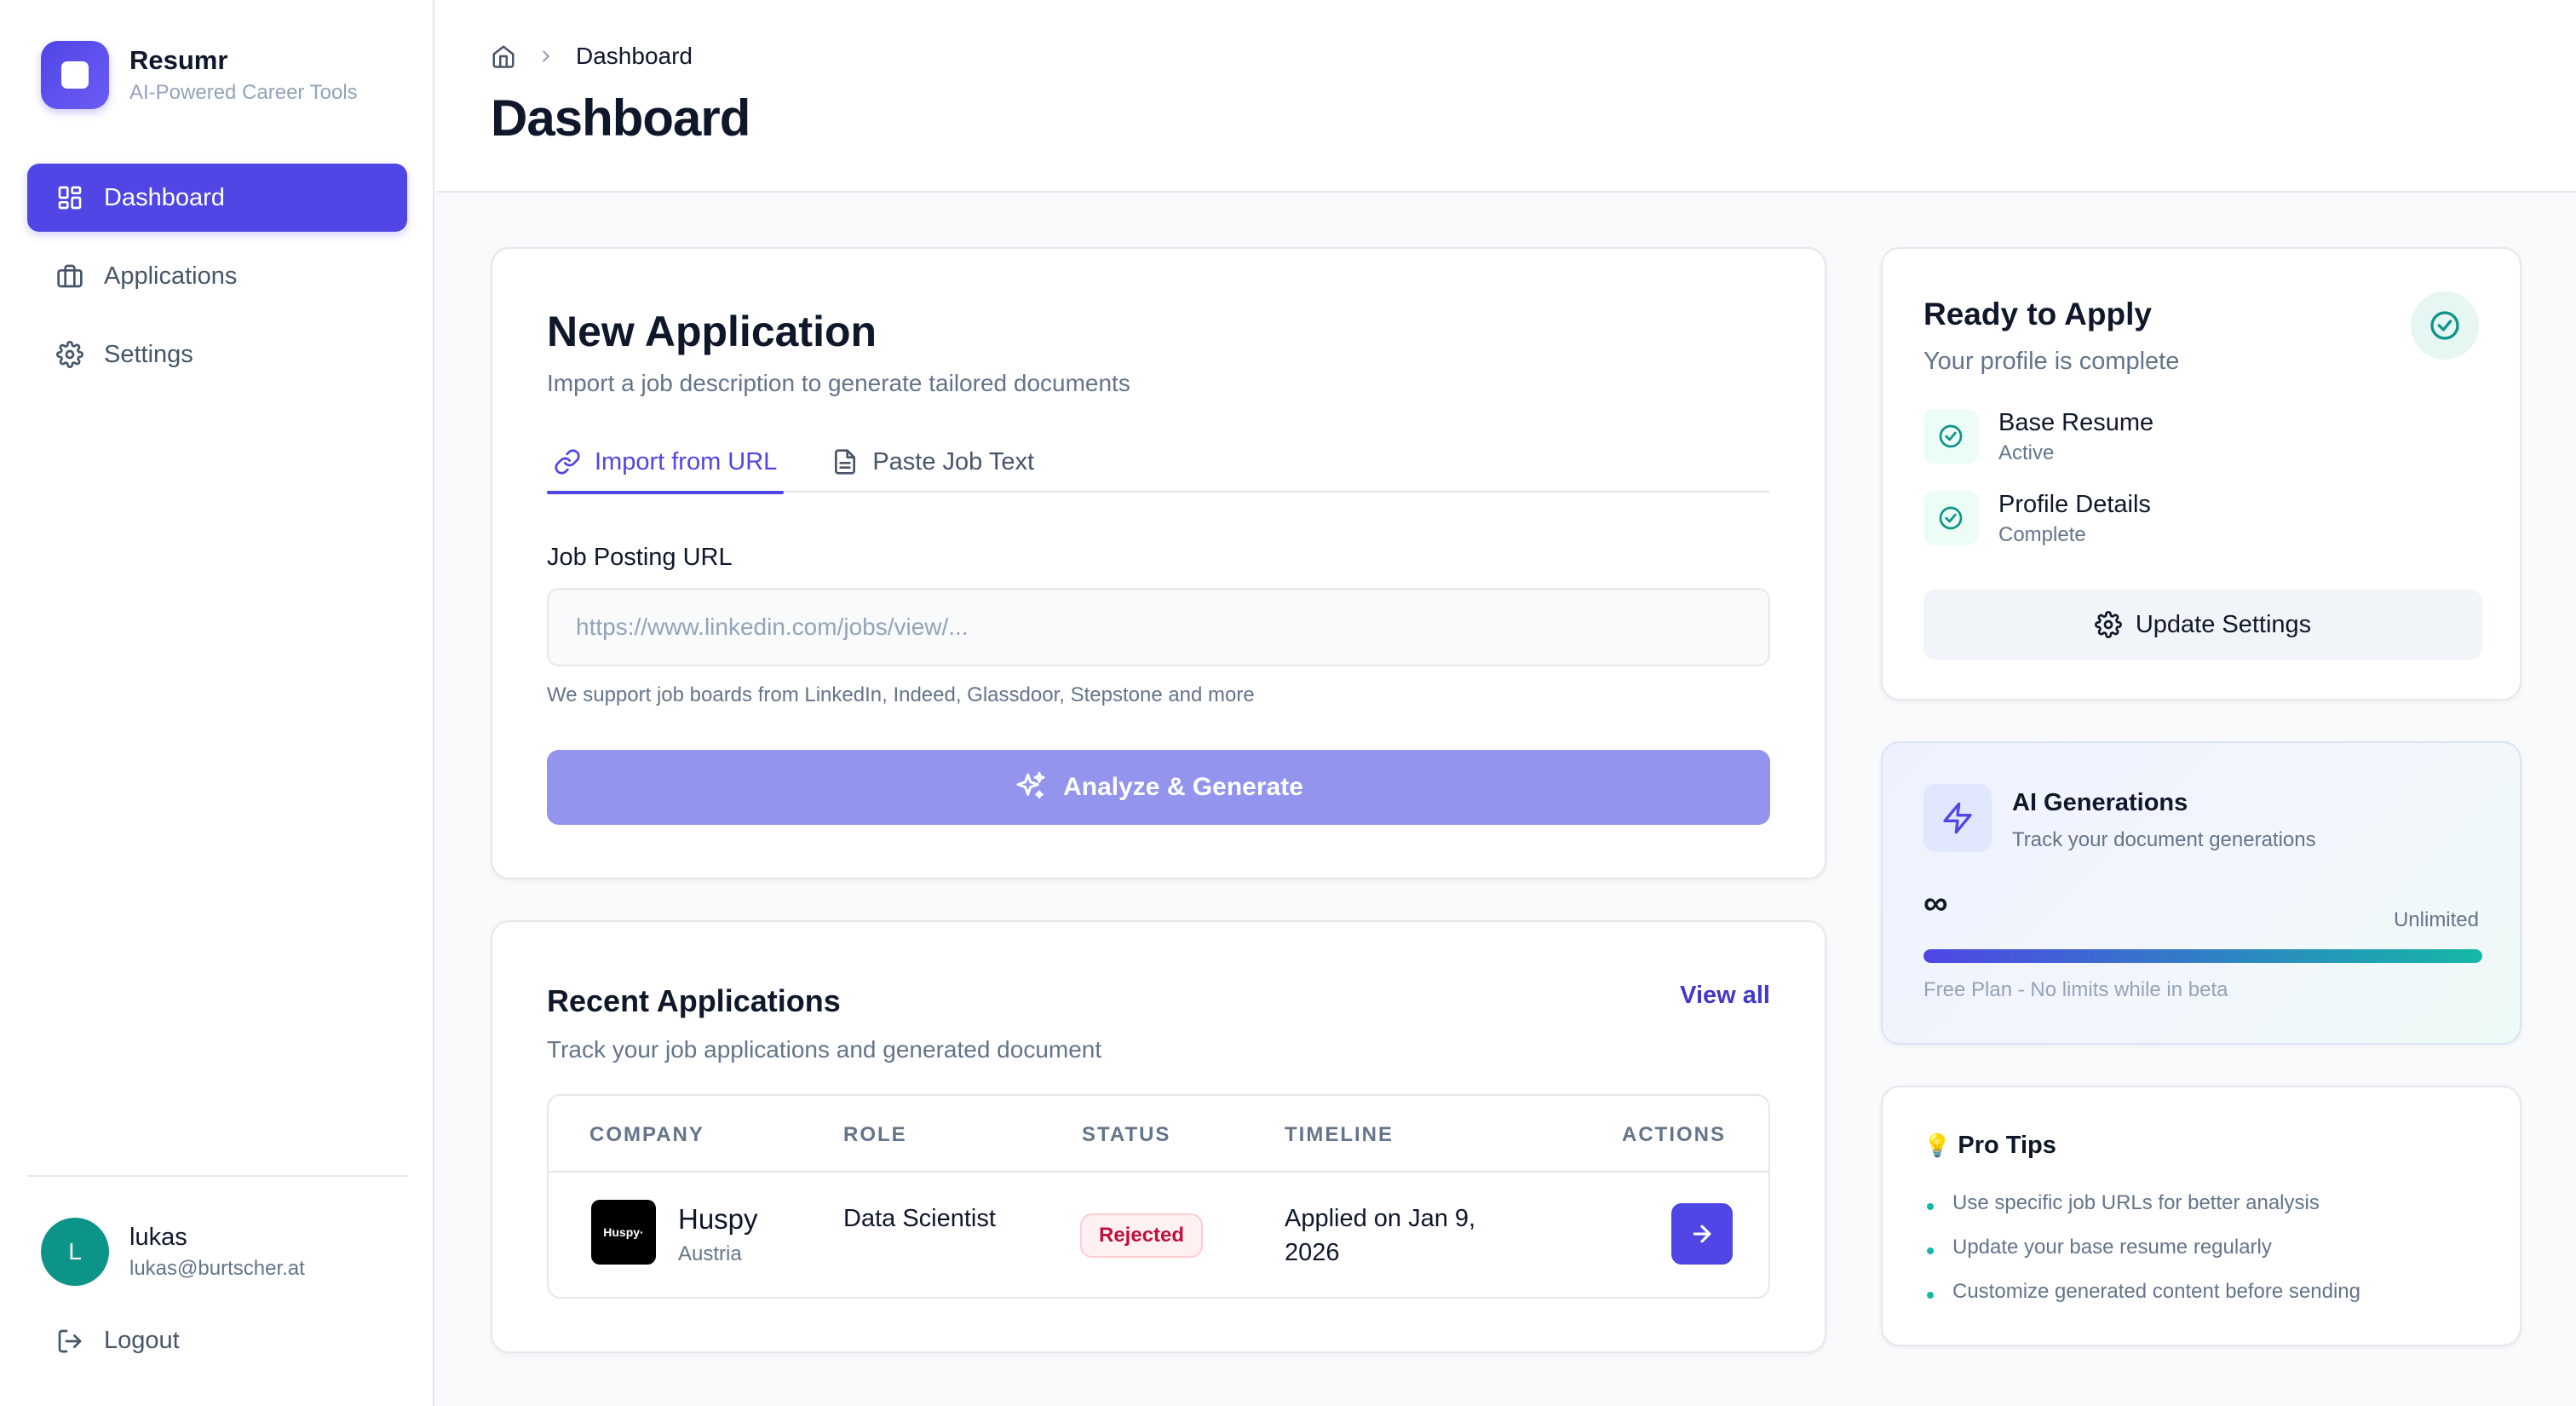 The width and height of the screenshot is (2576, 1406). Describe the element at coordinates (217, 1268) in the screenshot. I see `user-email: lukas@burtscher.at` at that location.